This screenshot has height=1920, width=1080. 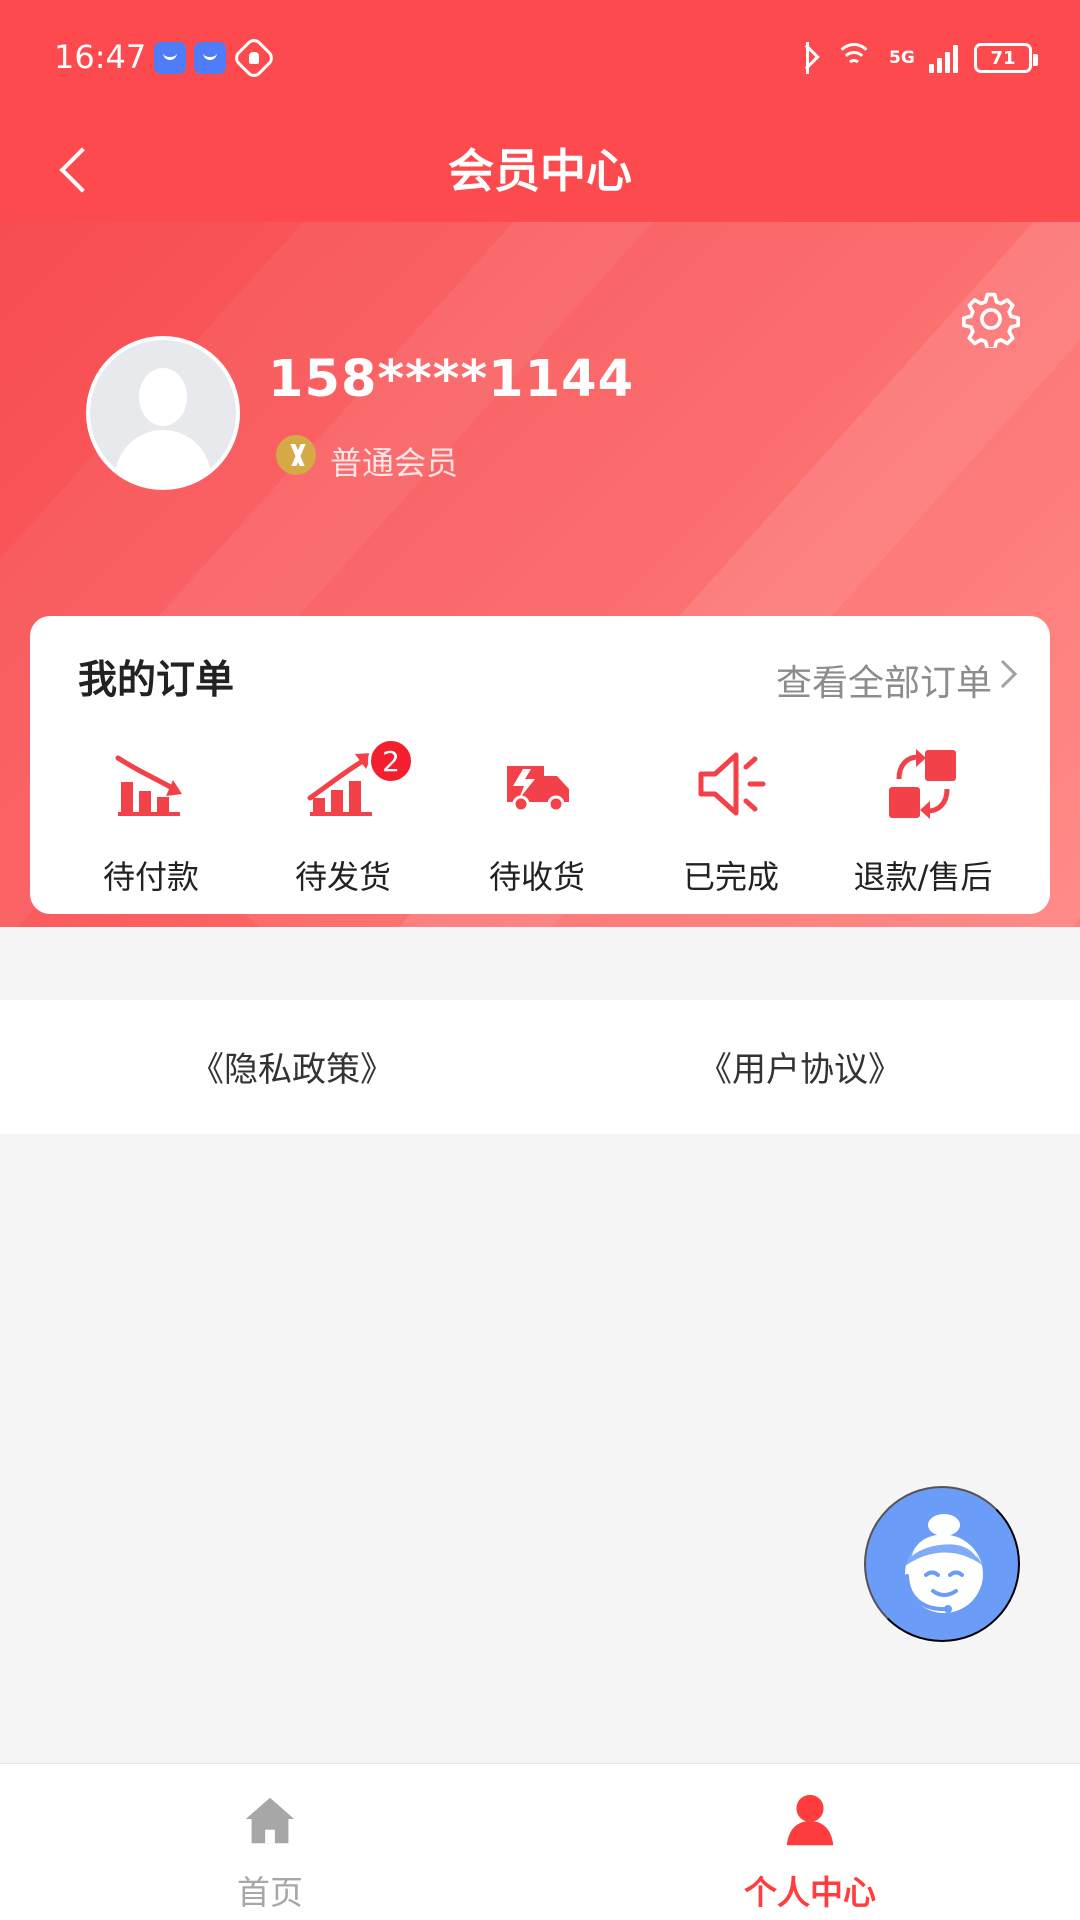 What do you see at coordinates (810, 1820) in the screenshot?
I see `person-icon` at bounding box center [810, 1820].